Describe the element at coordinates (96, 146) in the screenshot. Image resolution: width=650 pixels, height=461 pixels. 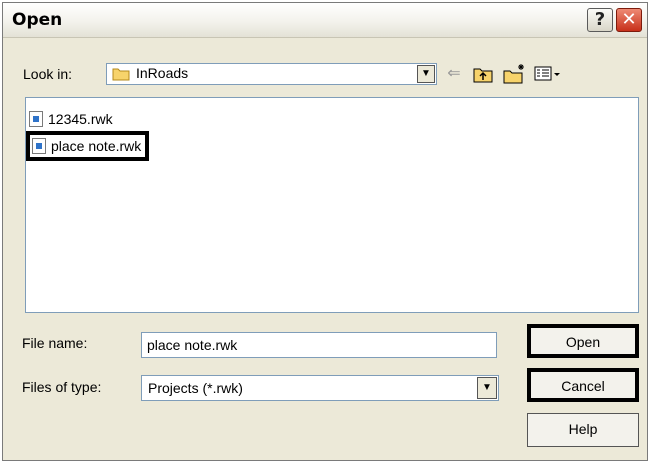
I see `file-name: place note.rwk` at that location.